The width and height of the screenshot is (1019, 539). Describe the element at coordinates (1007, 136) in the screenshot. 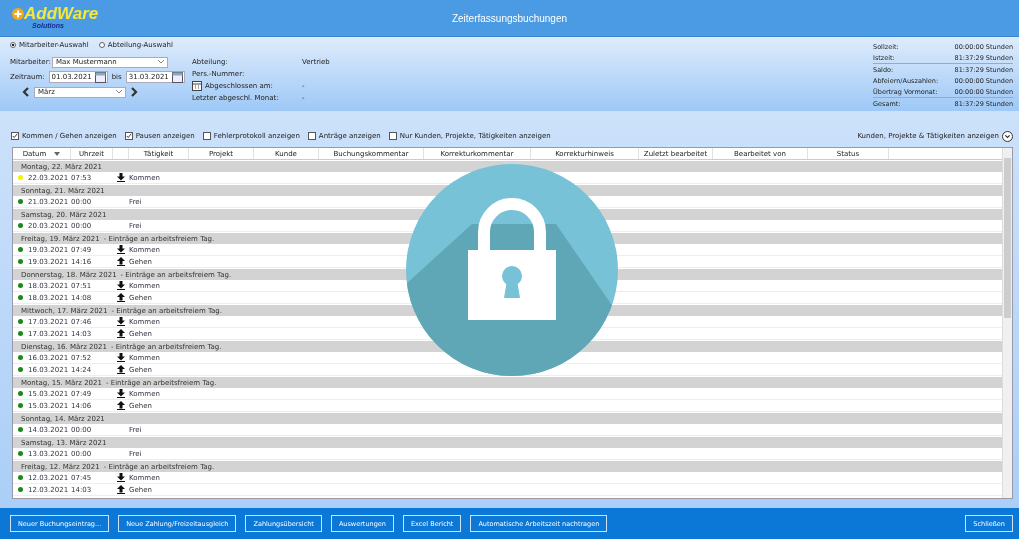

I see `chevron-circle-icon` at that location.